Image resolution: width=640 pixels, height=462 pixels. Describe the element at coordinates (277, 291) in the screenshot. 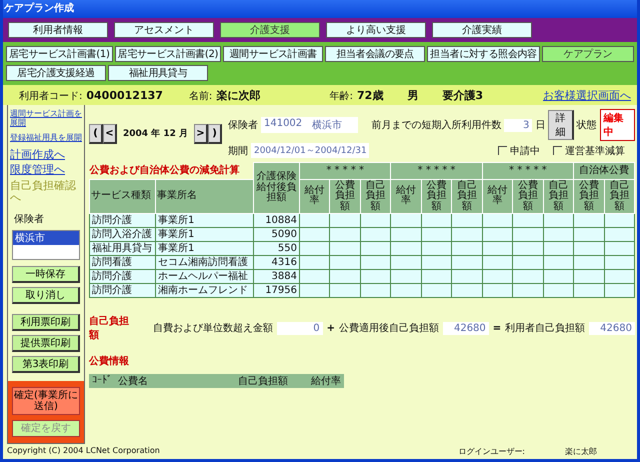

I see `table-cell: 17956` at that location.